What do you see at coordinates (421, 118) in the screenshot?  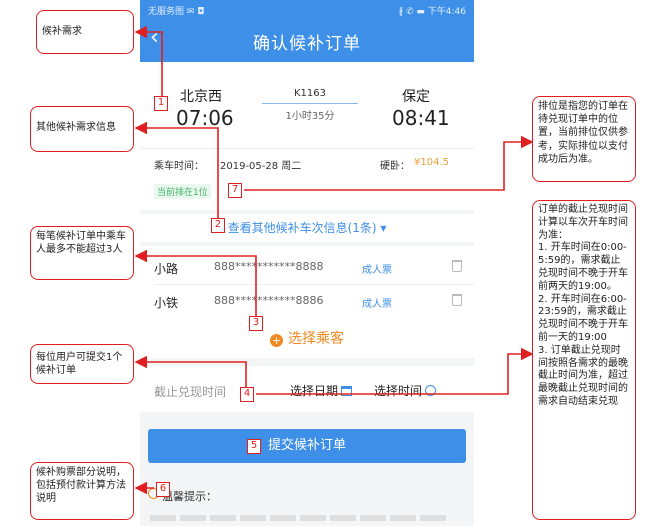 I see `to-time: 08:41` at bounding box center [421, 118].